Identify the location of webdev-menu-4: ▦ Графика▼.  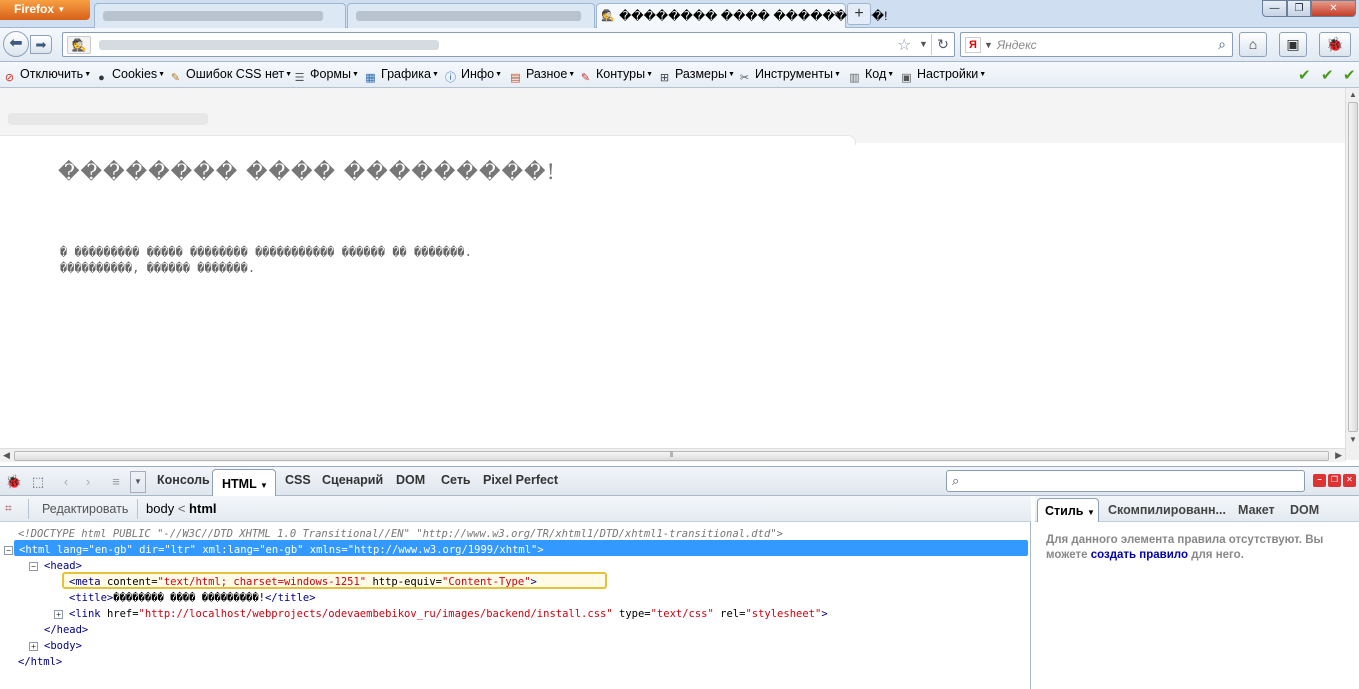
(401, 76).